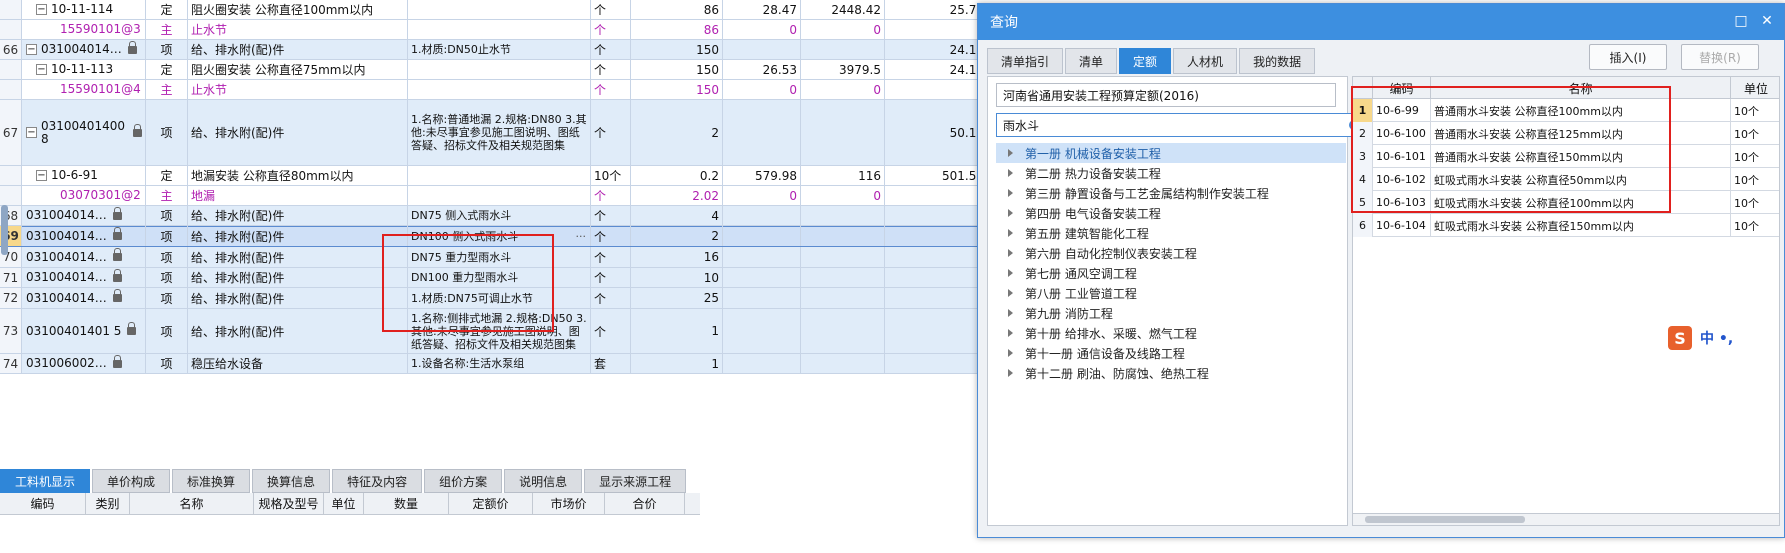  I want to click on total-cell: 0, so click(843, 29).